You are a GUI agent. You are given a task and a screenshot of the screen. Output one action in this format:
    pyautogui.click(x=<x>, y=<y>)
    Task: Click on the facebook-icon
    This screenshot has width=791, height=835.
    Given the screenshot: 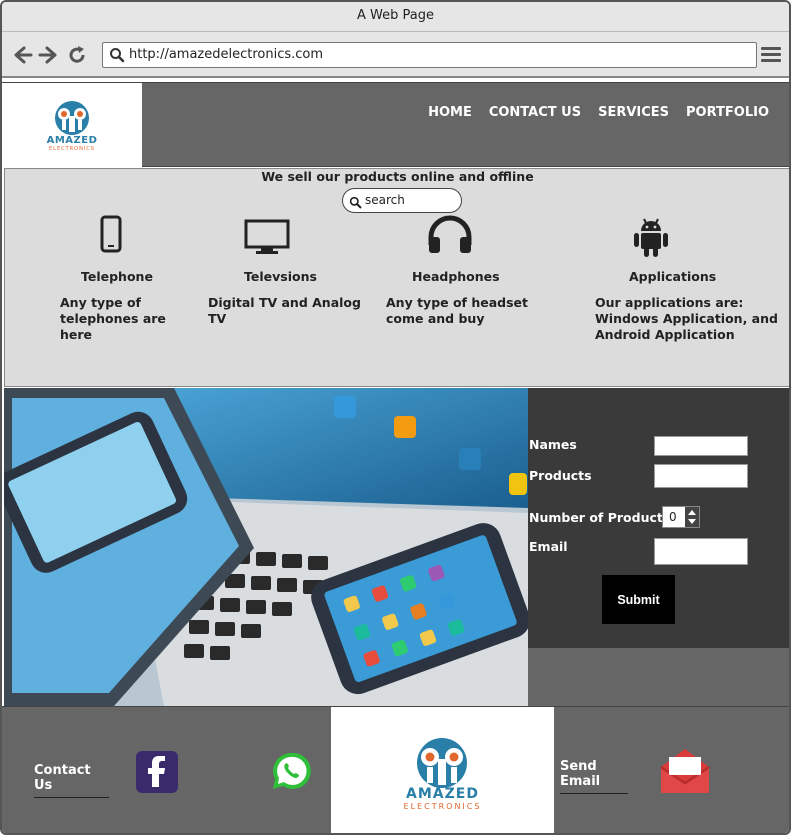 What is the action you would take?
    pyautogui.click(x=157, y=774)
    